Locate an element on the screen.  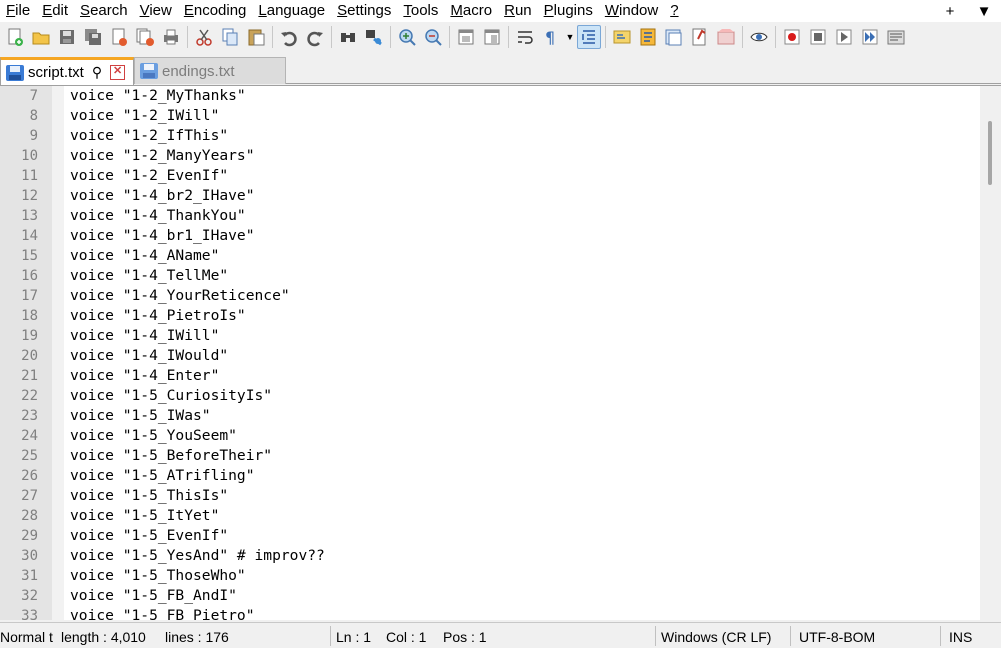
menu-file: File is located at coordinates (18, 11).